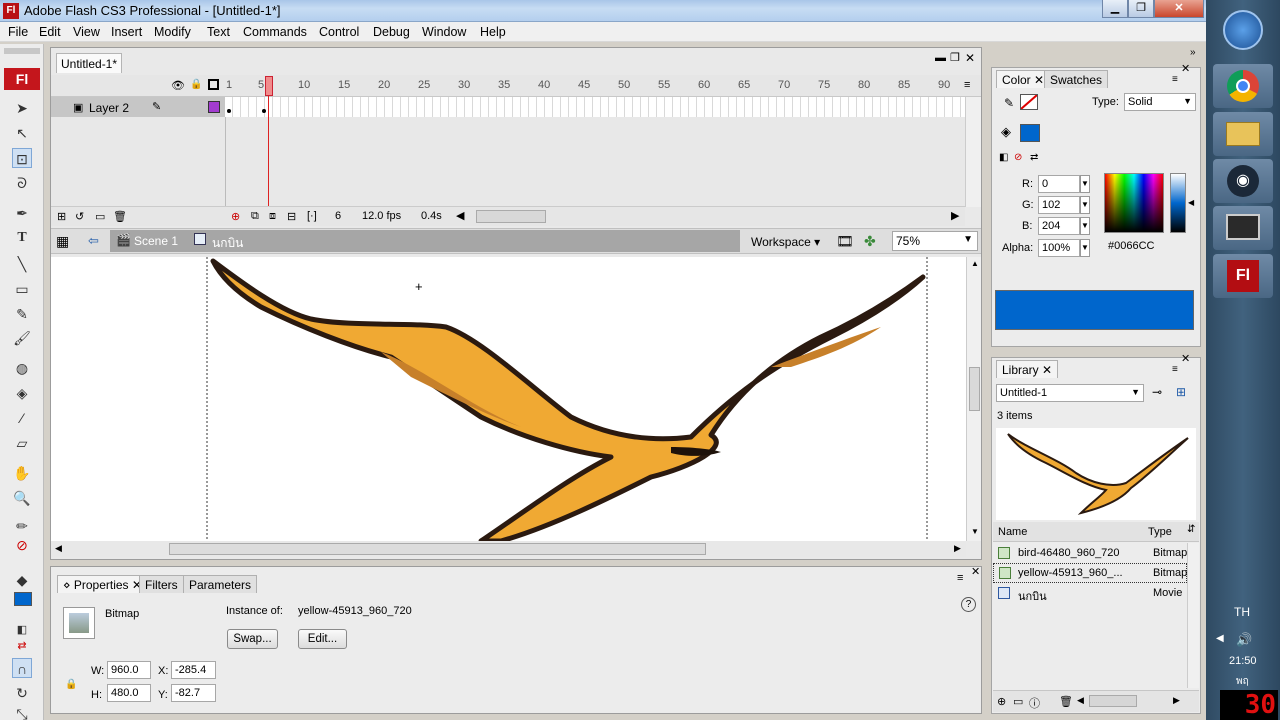 The height and width of the screenshot is (720, 1280). What do you see at coordinates (22, 646) in the screenshot?
I see `swap-colors-icon: ⇄` at bounding box center [22, 646].